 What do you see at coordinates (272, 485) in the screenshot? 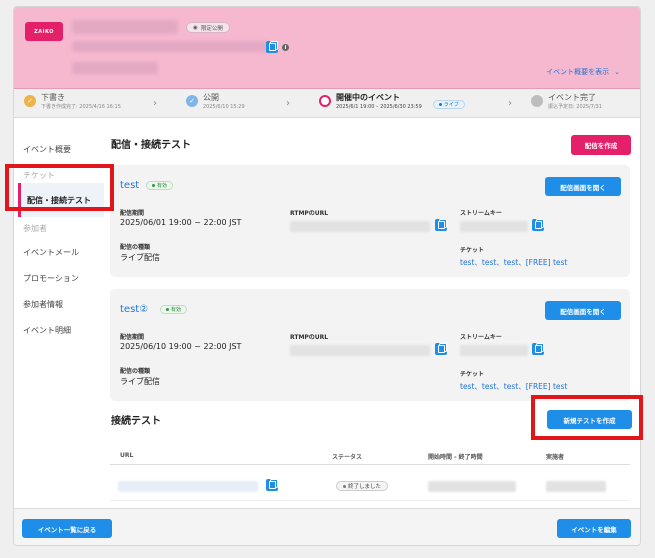
I see `copy-test-url-button` at bounding box center [272, 485].